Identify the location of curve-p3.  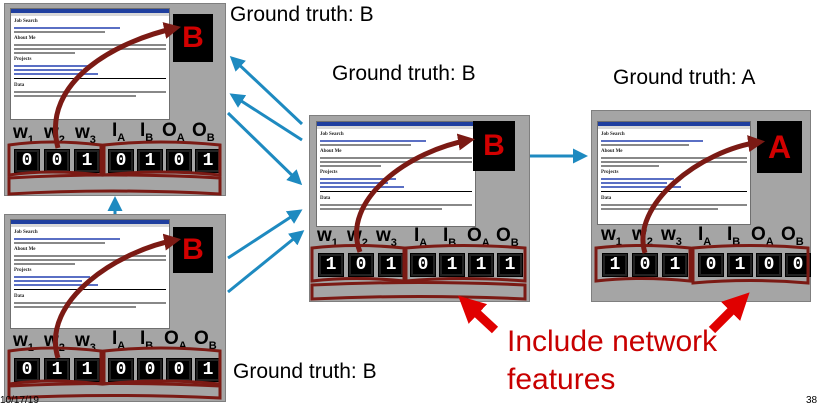
(415, 193).